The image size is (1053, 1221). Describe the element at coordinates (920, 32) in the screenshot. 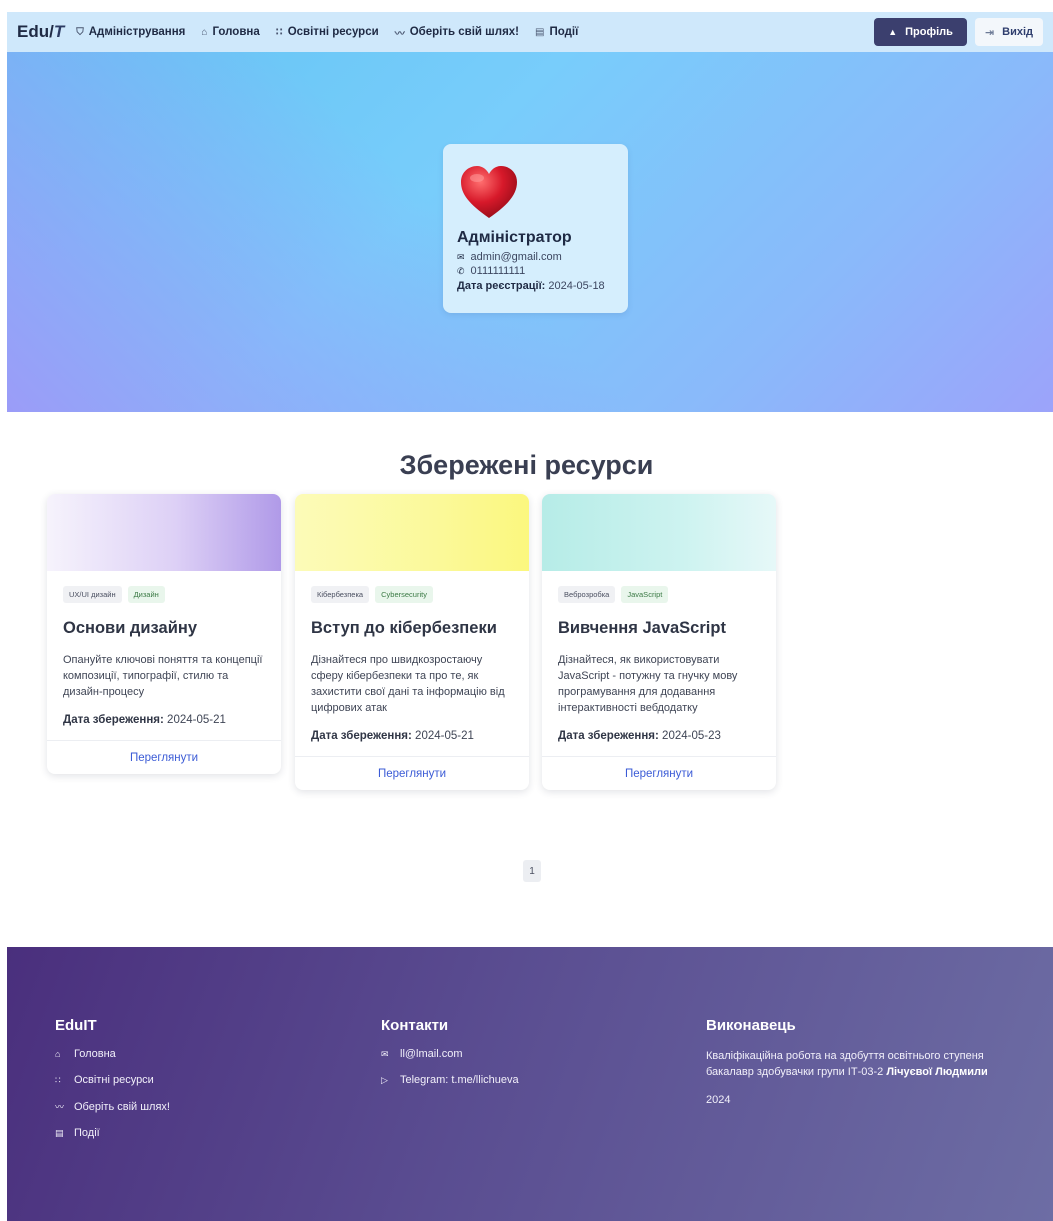

I see `profile-button: ▲ Профіль` at that location.